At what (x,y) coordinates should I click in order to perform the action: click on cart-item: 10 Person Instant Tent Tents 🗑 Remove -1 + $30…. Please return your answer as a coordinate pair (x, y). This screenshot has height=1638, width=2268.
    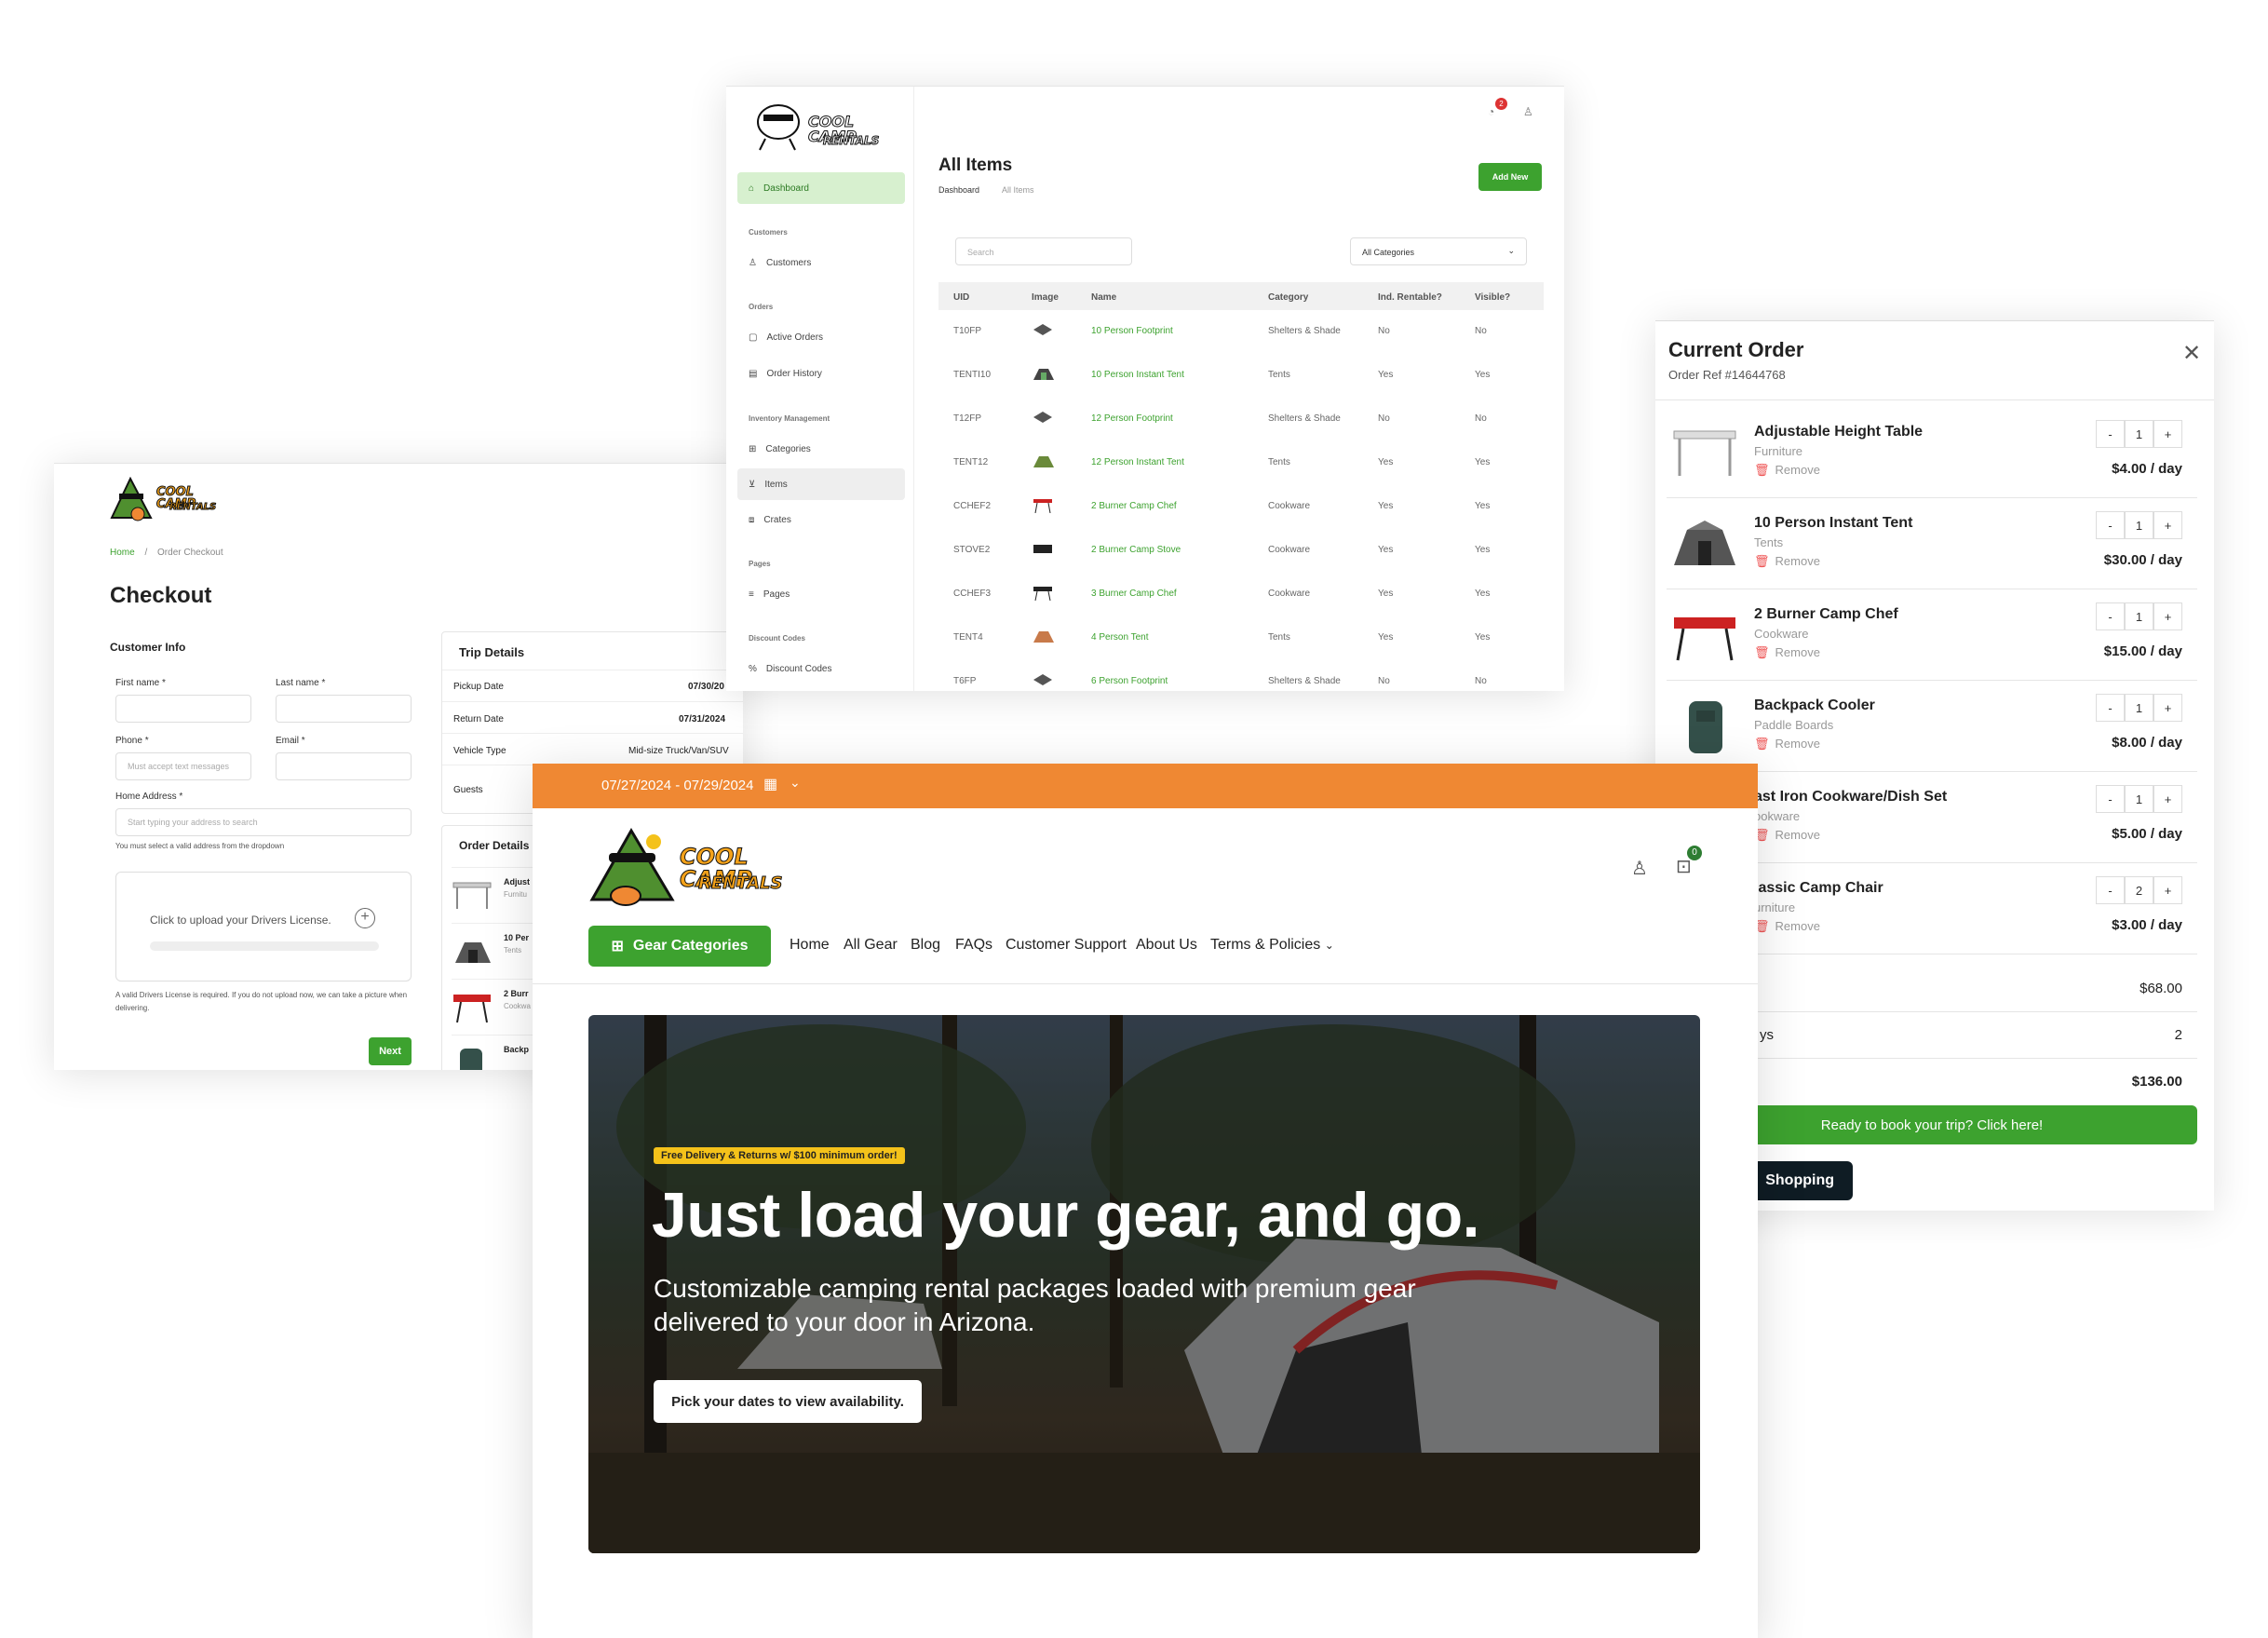
    Looking at the image, I should click on (1932, 543).